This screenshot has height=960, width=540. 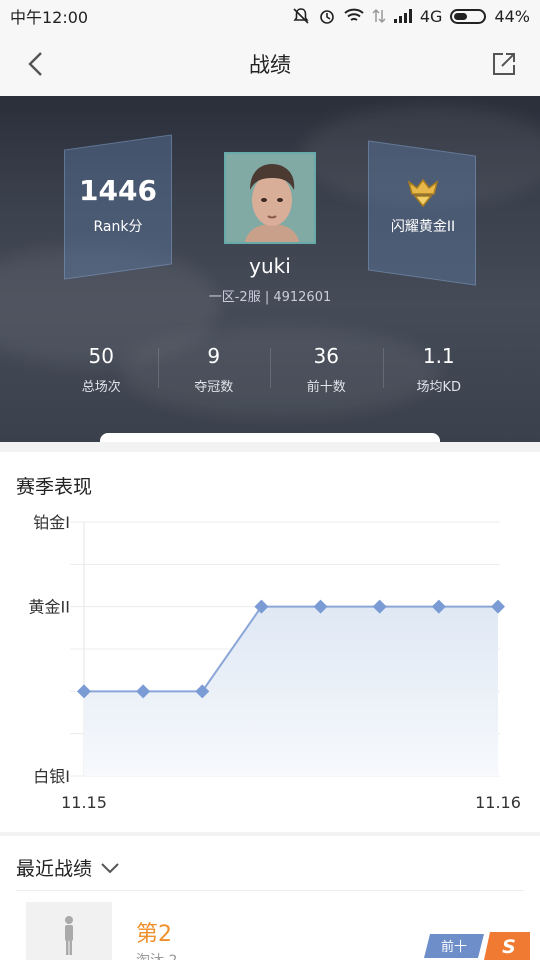 I want to click on hero-tab-indicator, so click(x=270, y=437).